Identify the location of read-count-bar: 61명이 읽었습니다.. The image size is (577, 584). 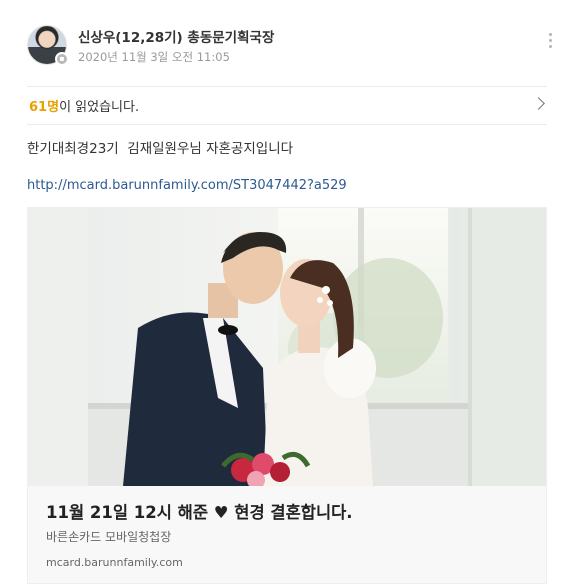
(287, 105).